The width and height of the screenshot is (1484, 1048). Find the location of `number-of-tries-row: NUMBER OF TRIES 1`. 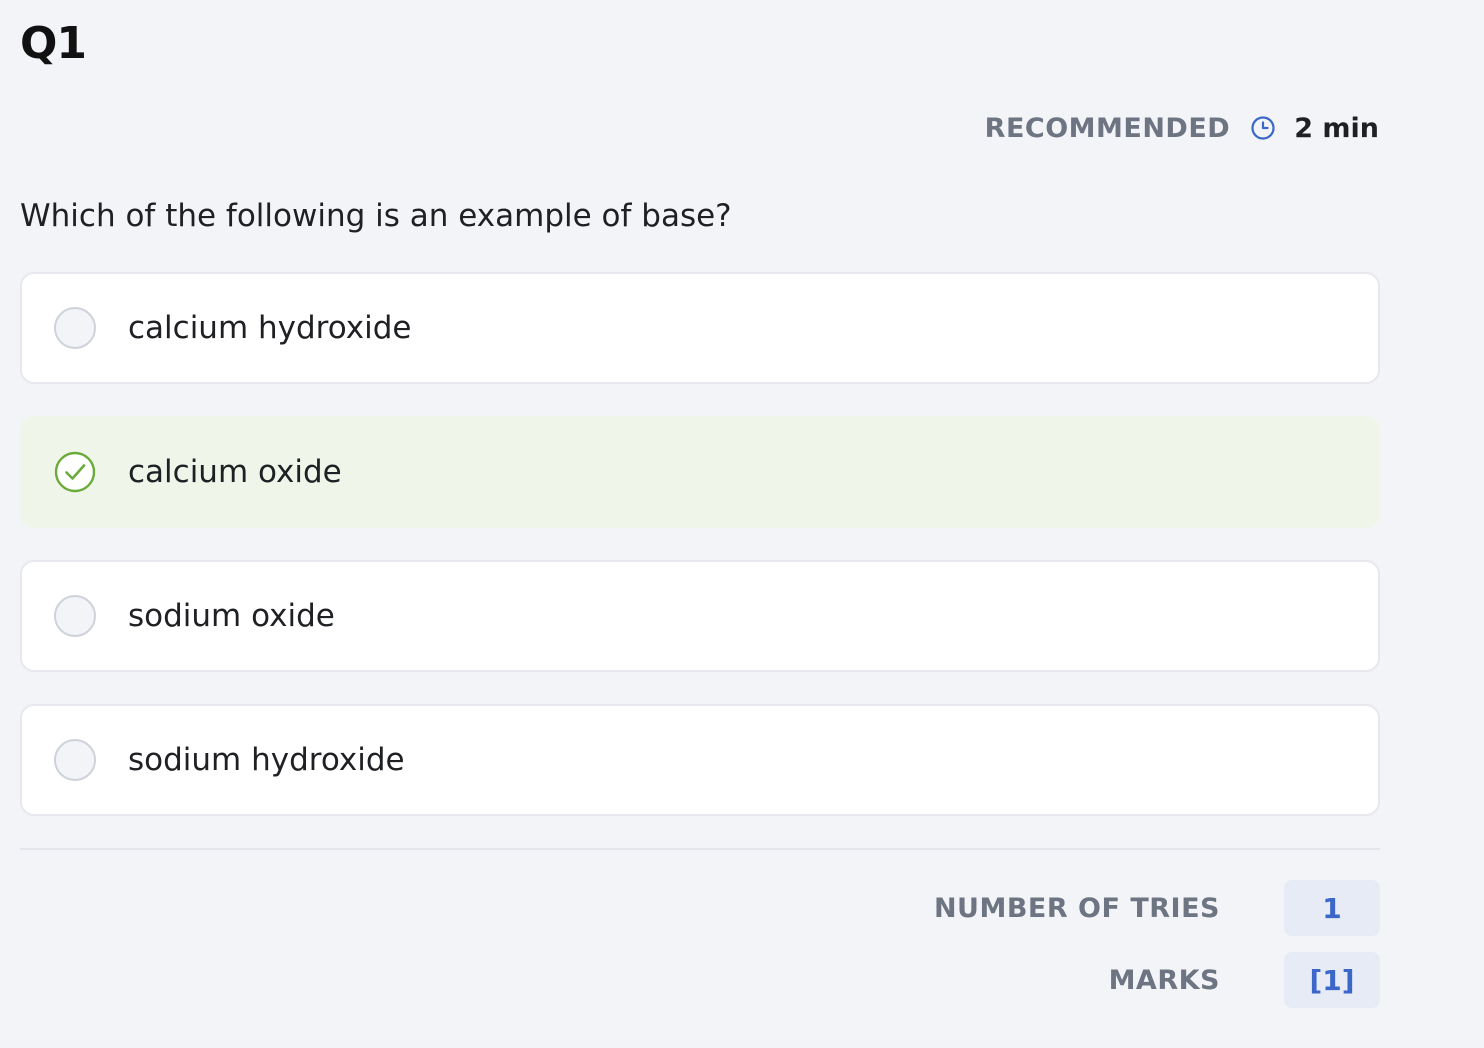

number-of-tries-row: NUMBER OF TRIES 1 is located at coordinates (1157, 908).